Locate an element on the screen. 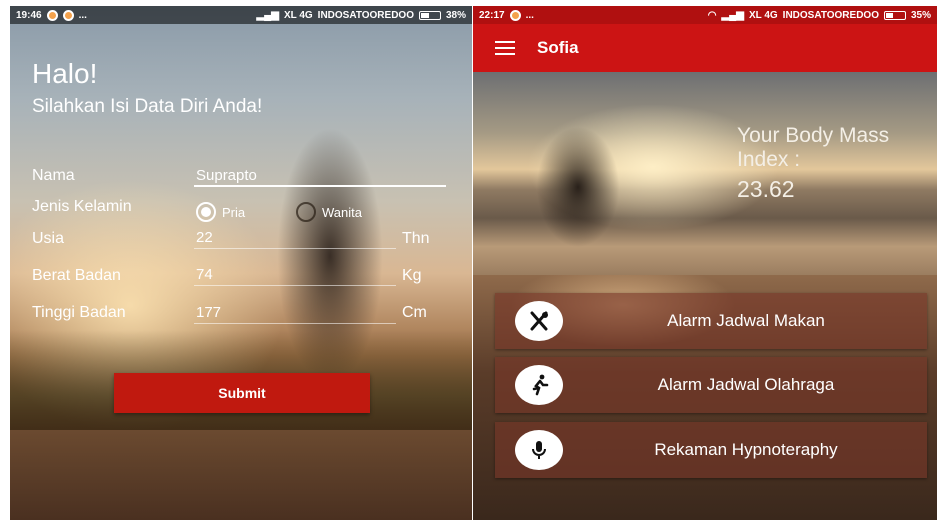 The height and width of the screenshot is (525, 937). gender-radio-wanita: Wanita is located at coordinates (329, 212).